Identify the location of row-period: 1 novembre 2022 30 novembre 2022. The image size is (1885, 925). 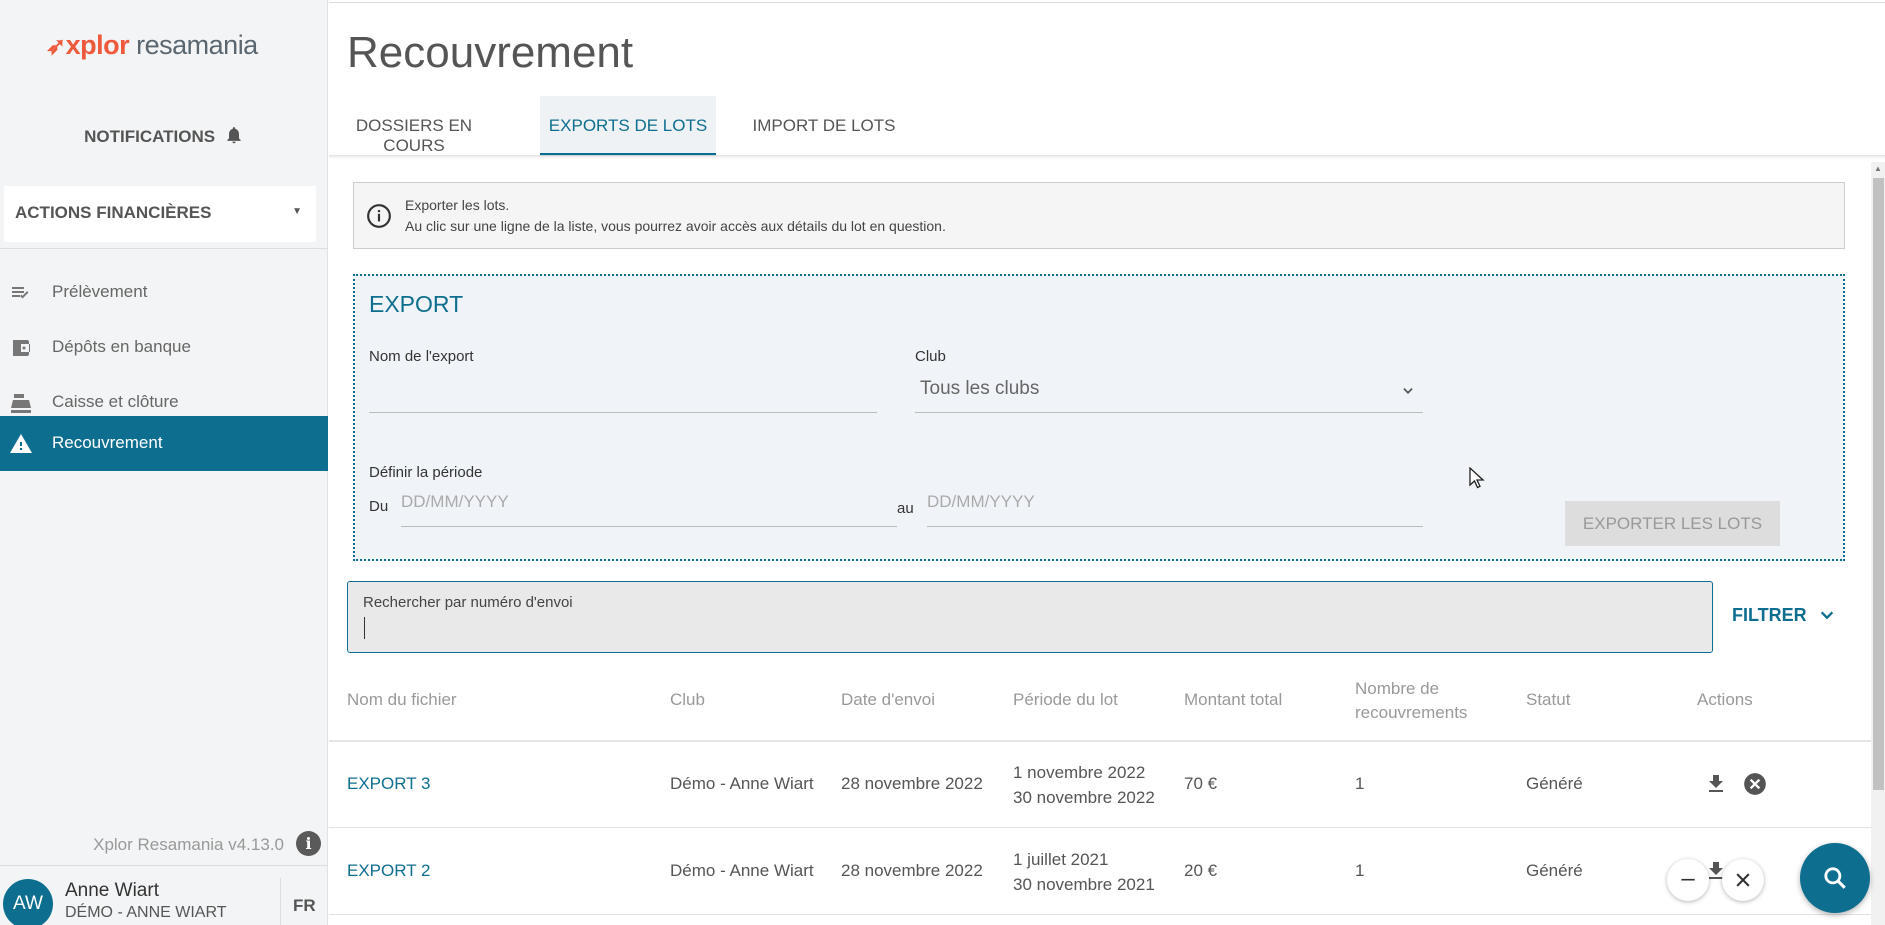
(1084, 785).